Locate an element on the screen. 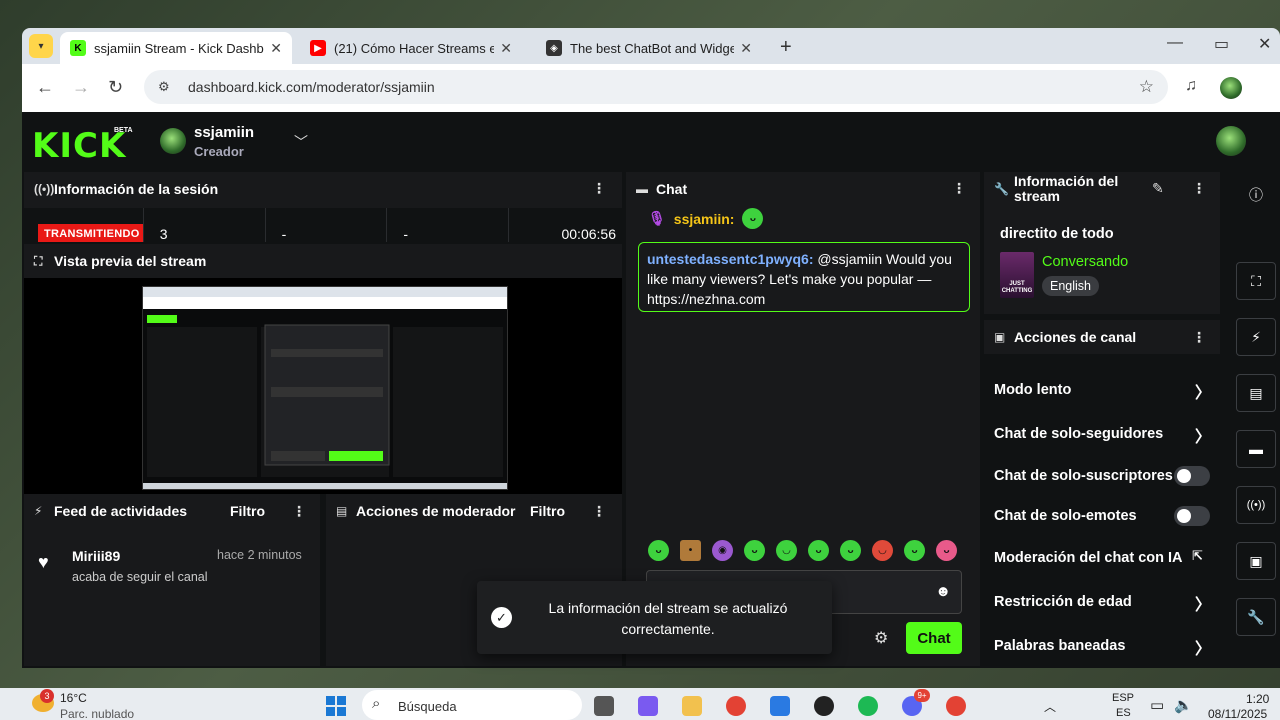 This screenshot has height=720, width=1280. reload-icon: ↻ is located at coordinates (115, 87).